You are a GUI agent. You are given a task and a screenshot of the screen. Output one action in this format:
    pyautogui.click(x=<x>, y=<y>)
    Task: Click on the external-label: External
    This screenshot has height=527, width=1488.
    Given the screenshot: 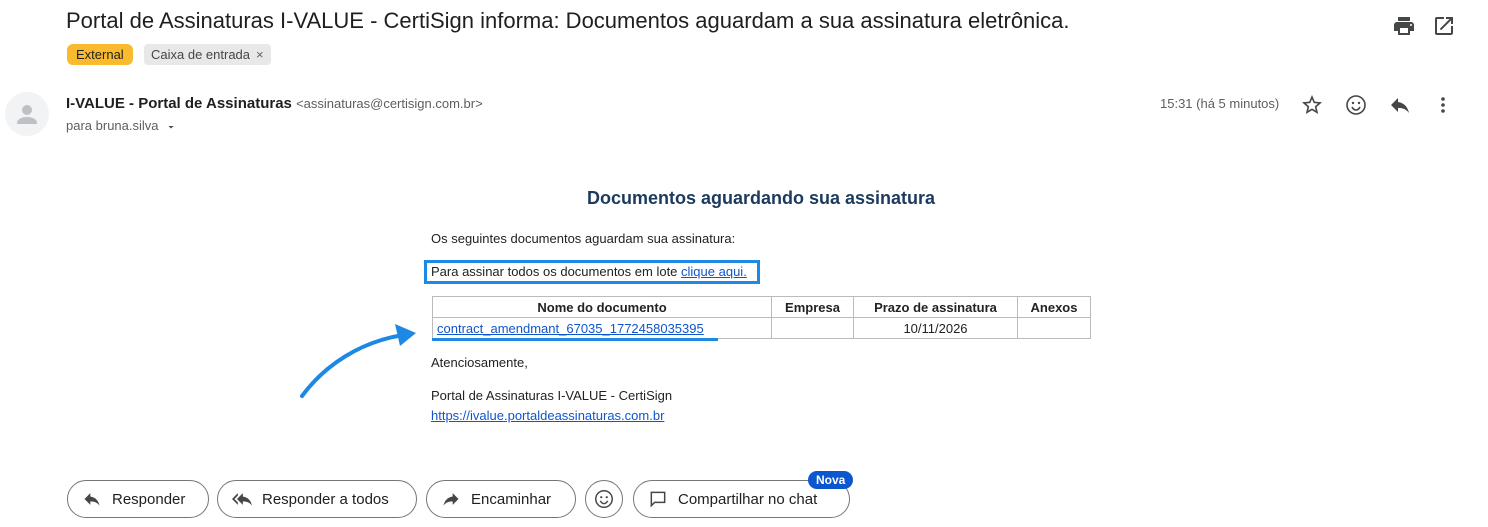 What is the action you would take?
    pyautogui.click(x=100, y=54)
    